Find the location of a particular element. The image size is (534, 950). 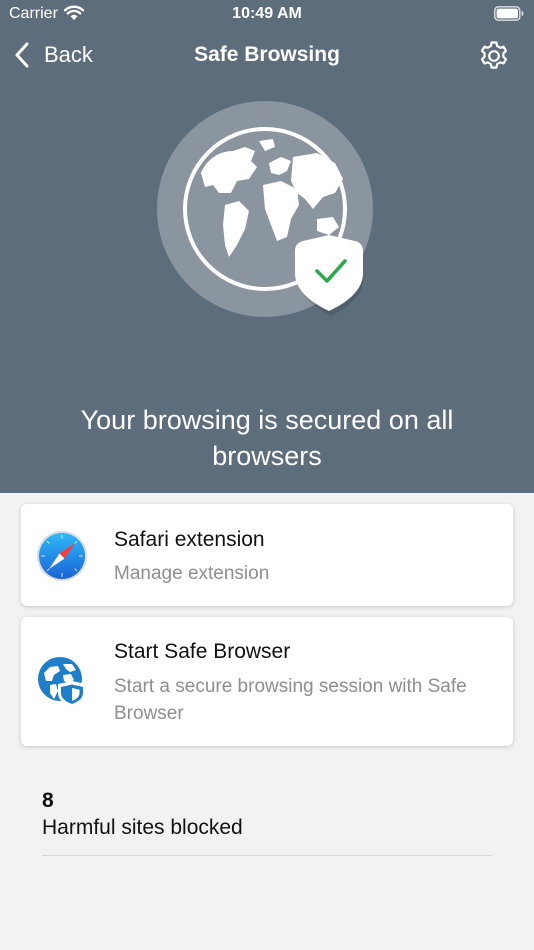

battery-icon is located at coordinates (509, 13).